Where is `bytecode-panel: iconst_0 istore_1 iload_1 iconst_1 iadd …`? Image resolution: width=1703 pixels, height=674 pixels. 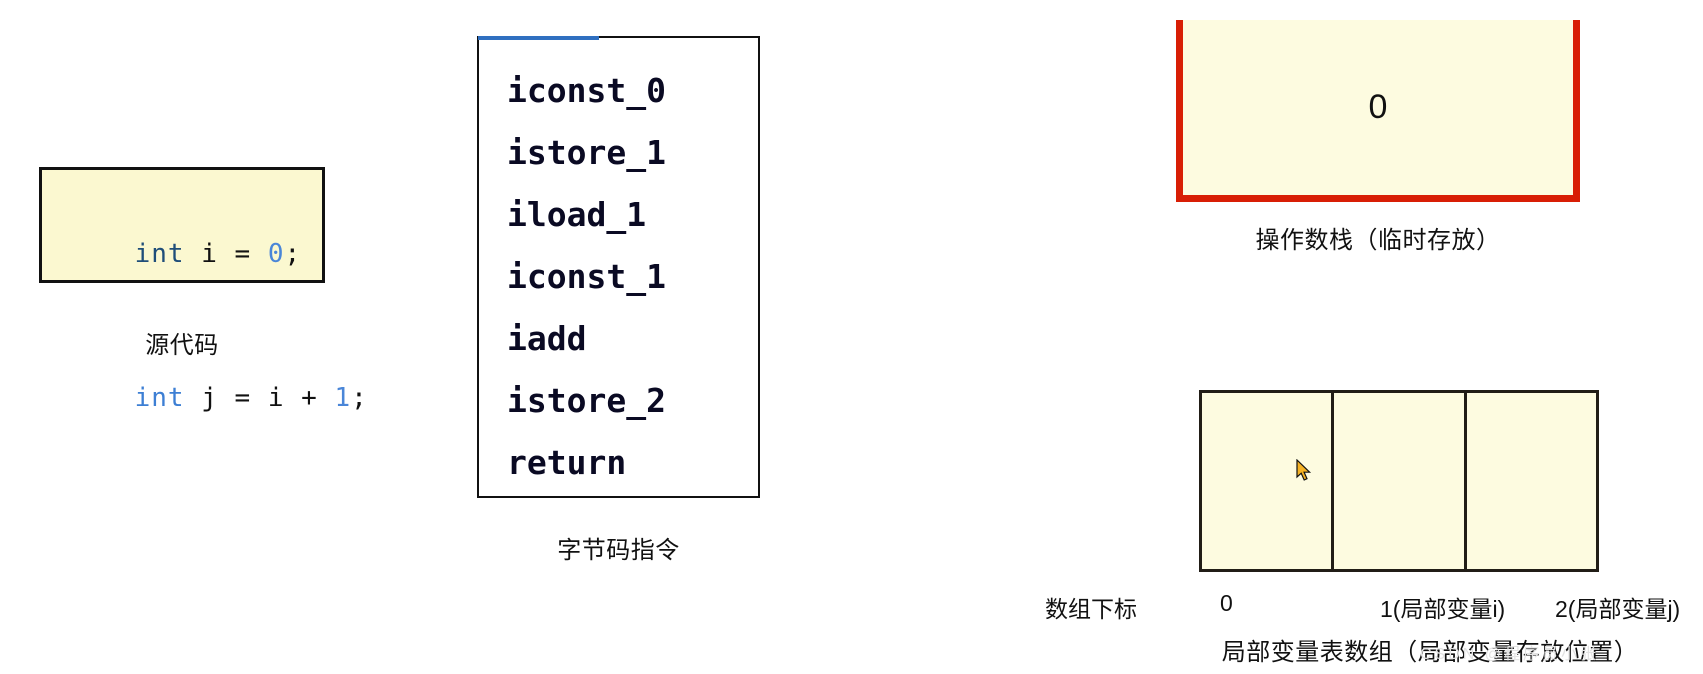 bytecode-panel: iconst_0 istore_1 iload_1 iconst_1 iadd … is located at coordinates (618, 267).